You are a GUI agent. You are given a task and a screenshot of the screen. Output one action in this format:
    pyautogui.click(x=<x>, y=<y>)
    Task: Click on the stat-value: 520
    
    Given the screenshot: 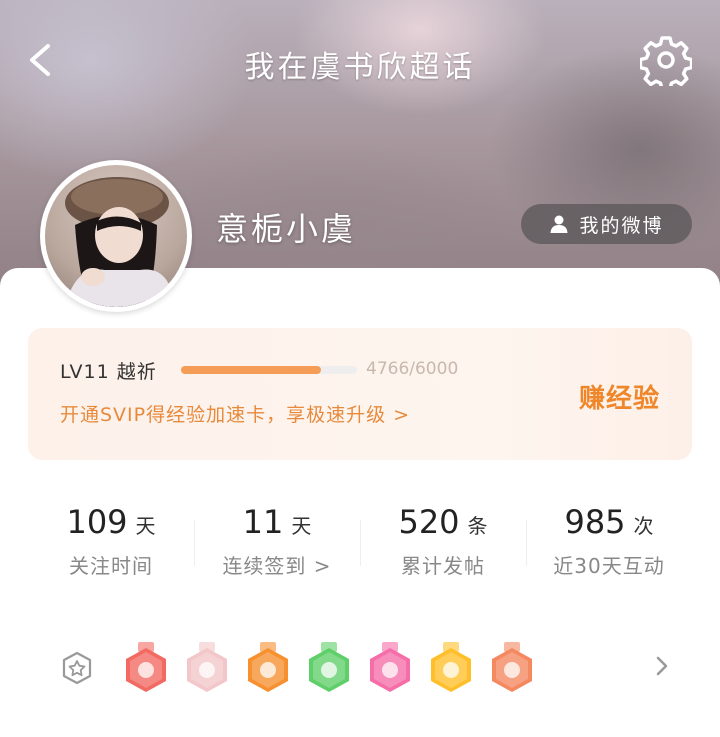 What is the action you would take?
    pyautogui.click(x=429, y=522)
    